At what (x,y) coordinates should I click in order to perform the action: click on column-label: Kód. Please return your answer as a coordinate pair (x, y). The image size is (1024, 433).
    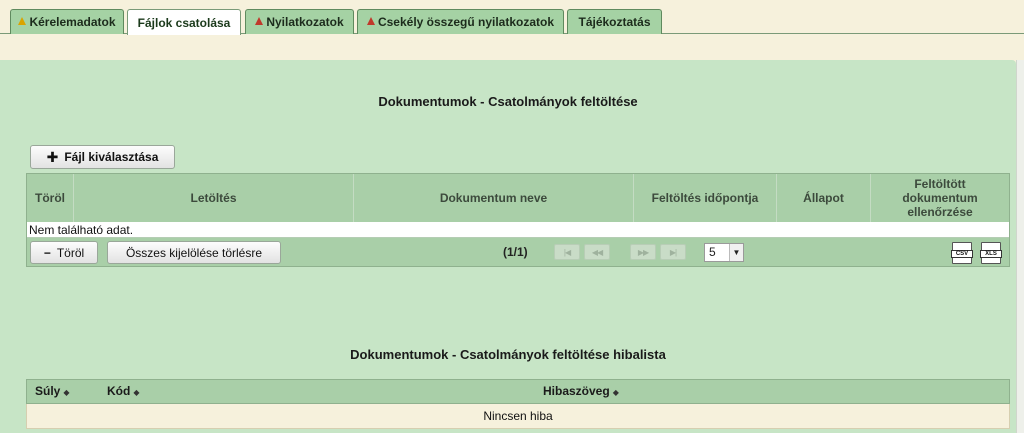
    Looking at the image, I should click on (119, 391).